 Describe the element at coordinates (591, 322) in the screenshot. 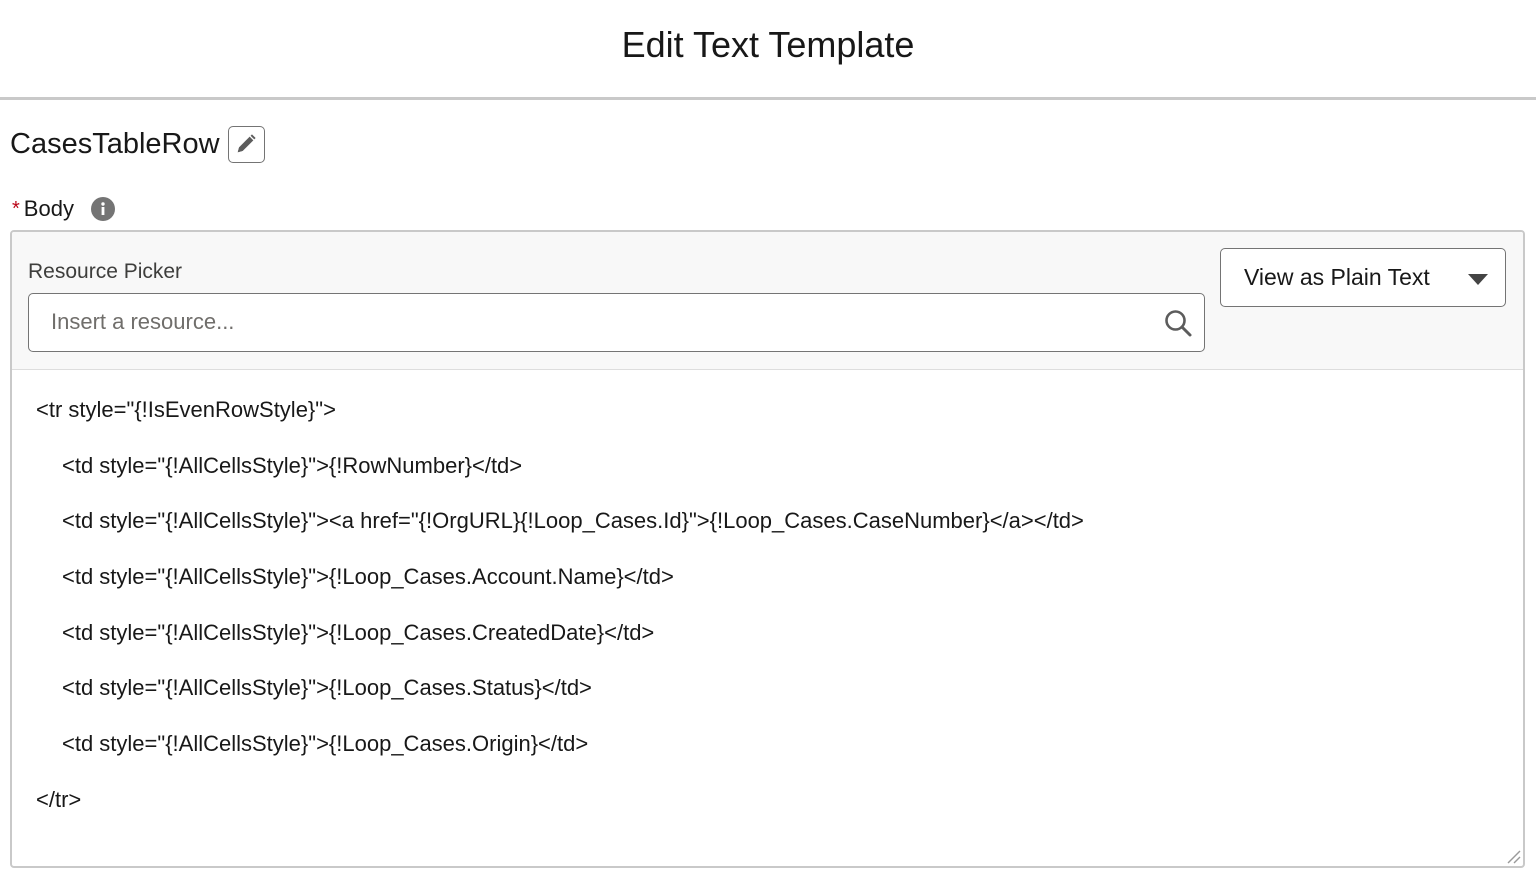

I see `resource-picker-input` at that location.